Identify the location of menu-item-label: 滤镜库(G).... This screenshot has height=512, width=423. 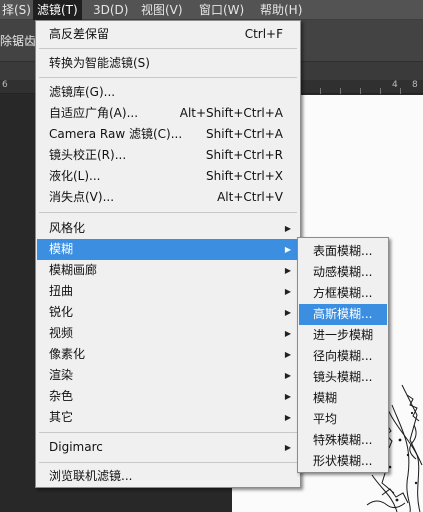
(82, 92).